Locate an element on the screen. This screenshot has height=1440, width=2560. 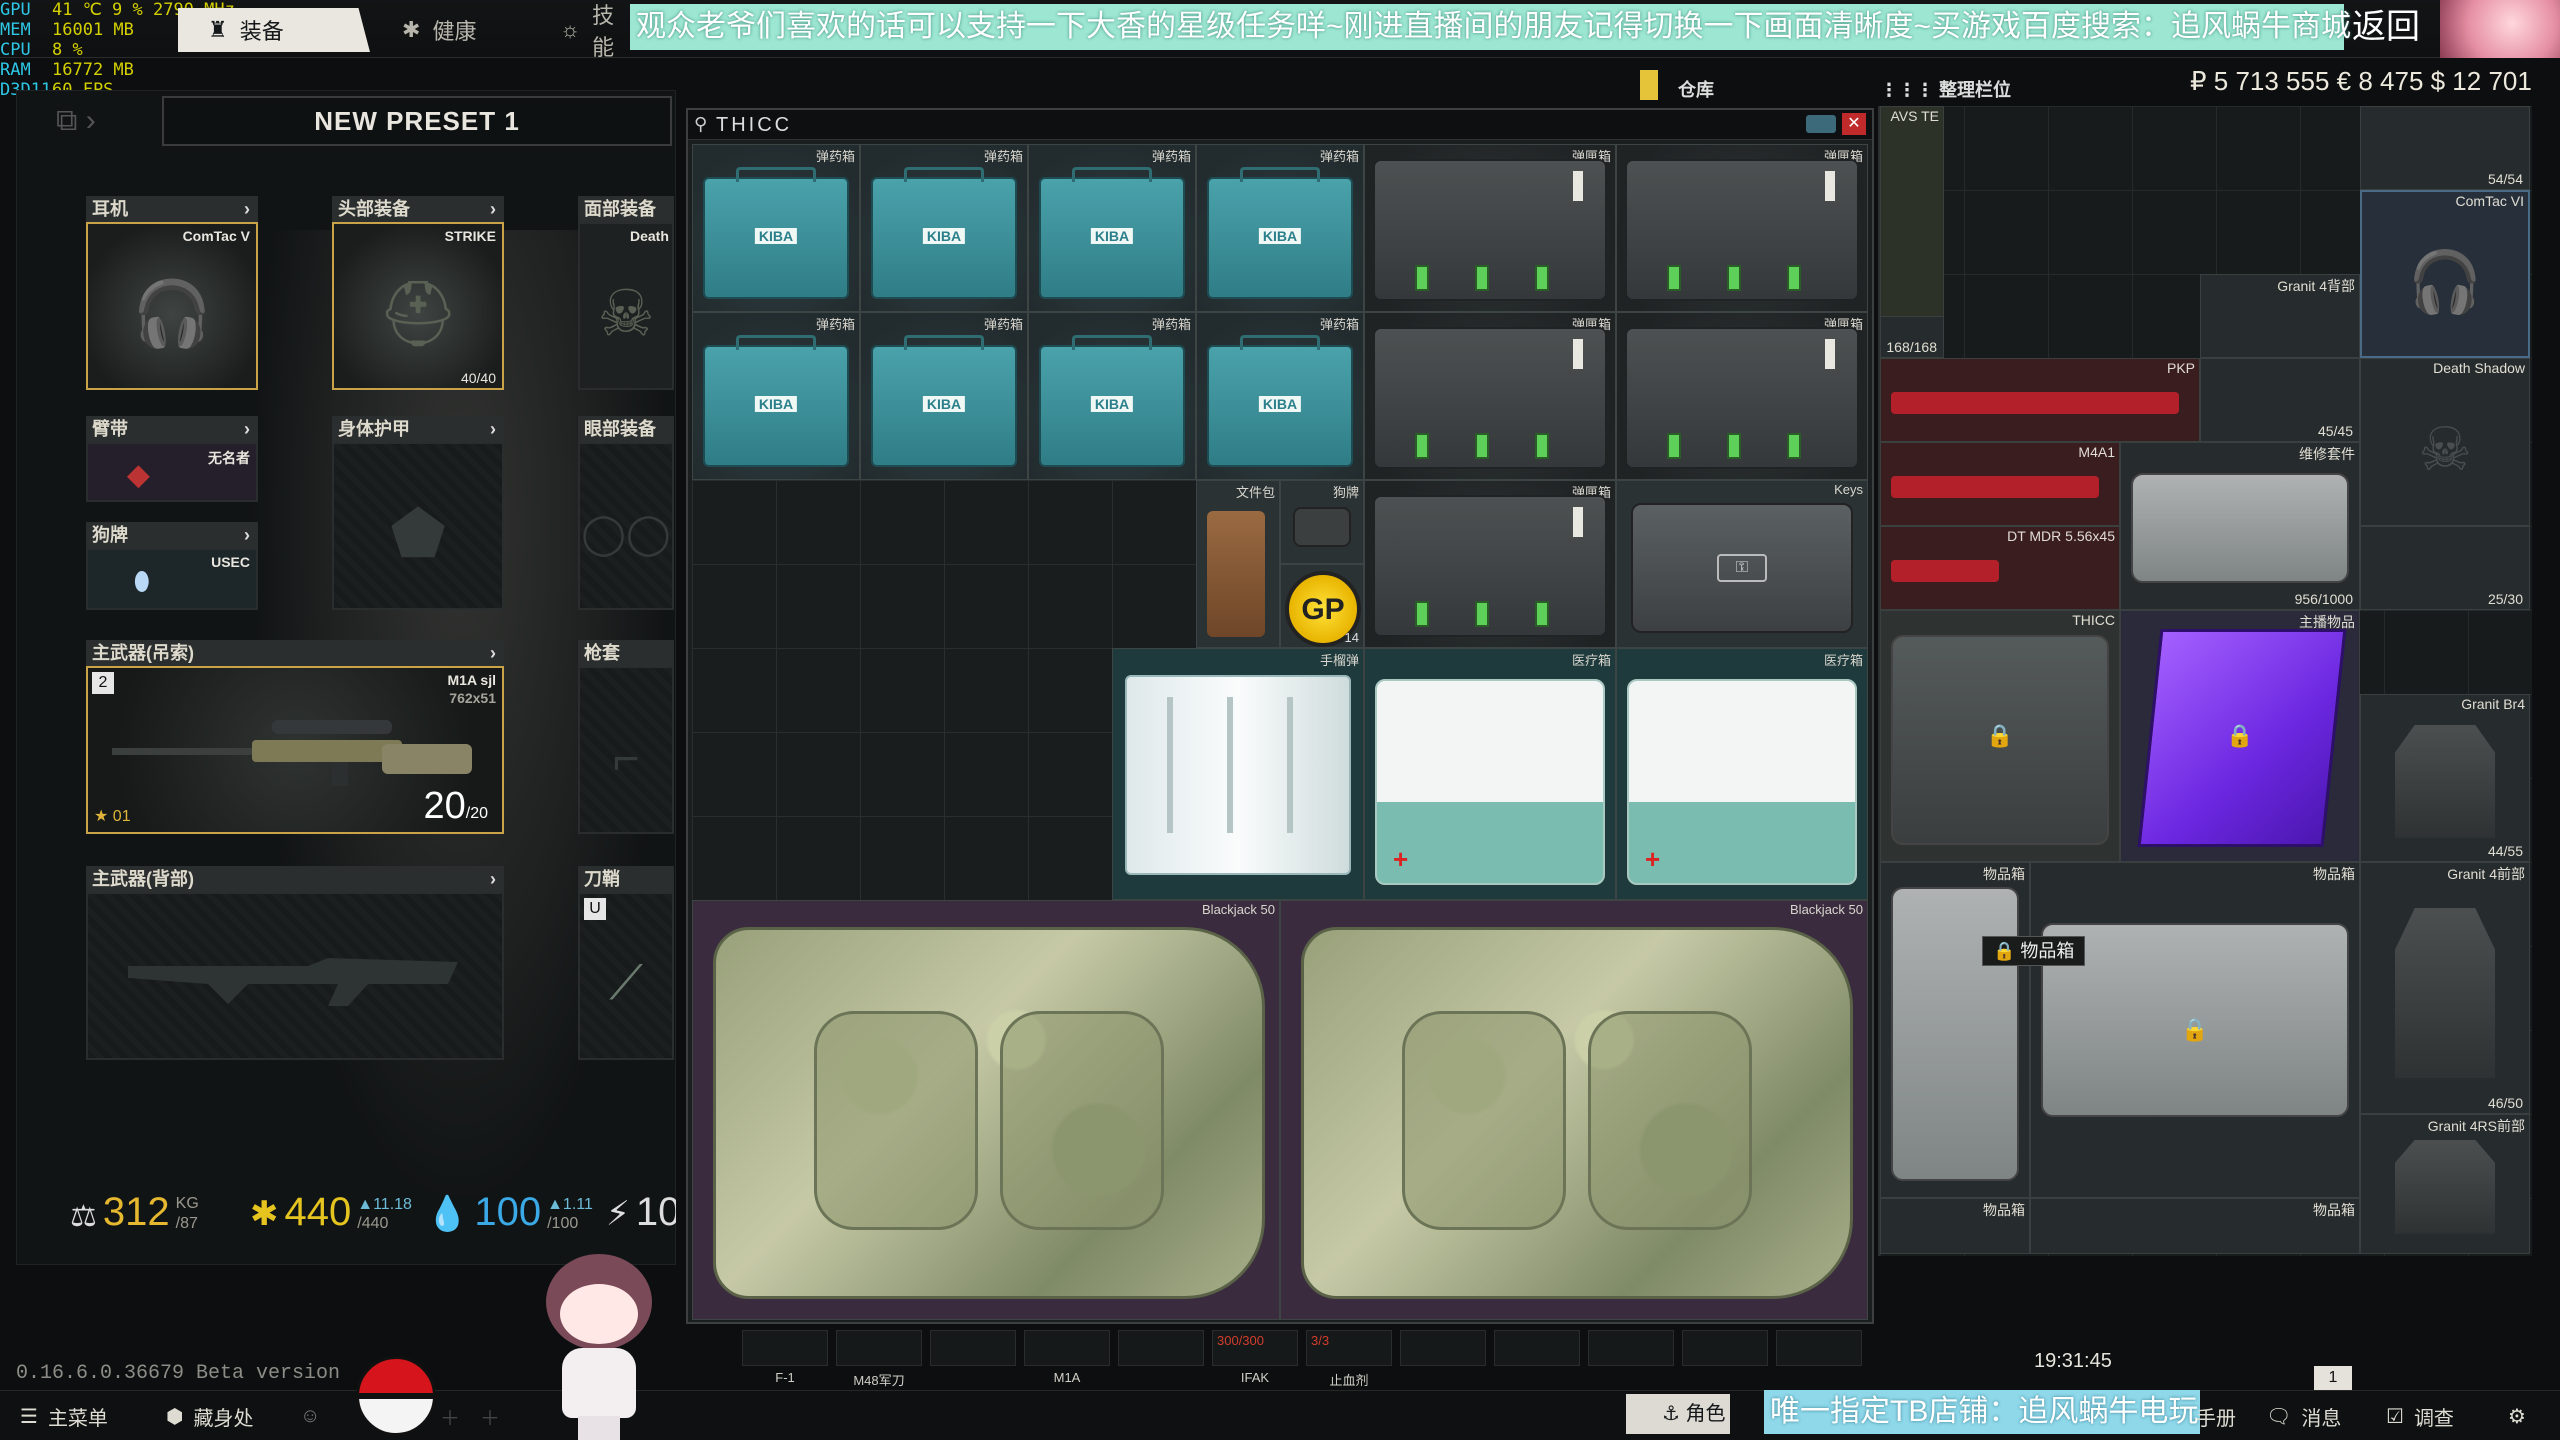
slot-armband: 臂带 › 无名者 ◆ is located at coordinates (172, 459).